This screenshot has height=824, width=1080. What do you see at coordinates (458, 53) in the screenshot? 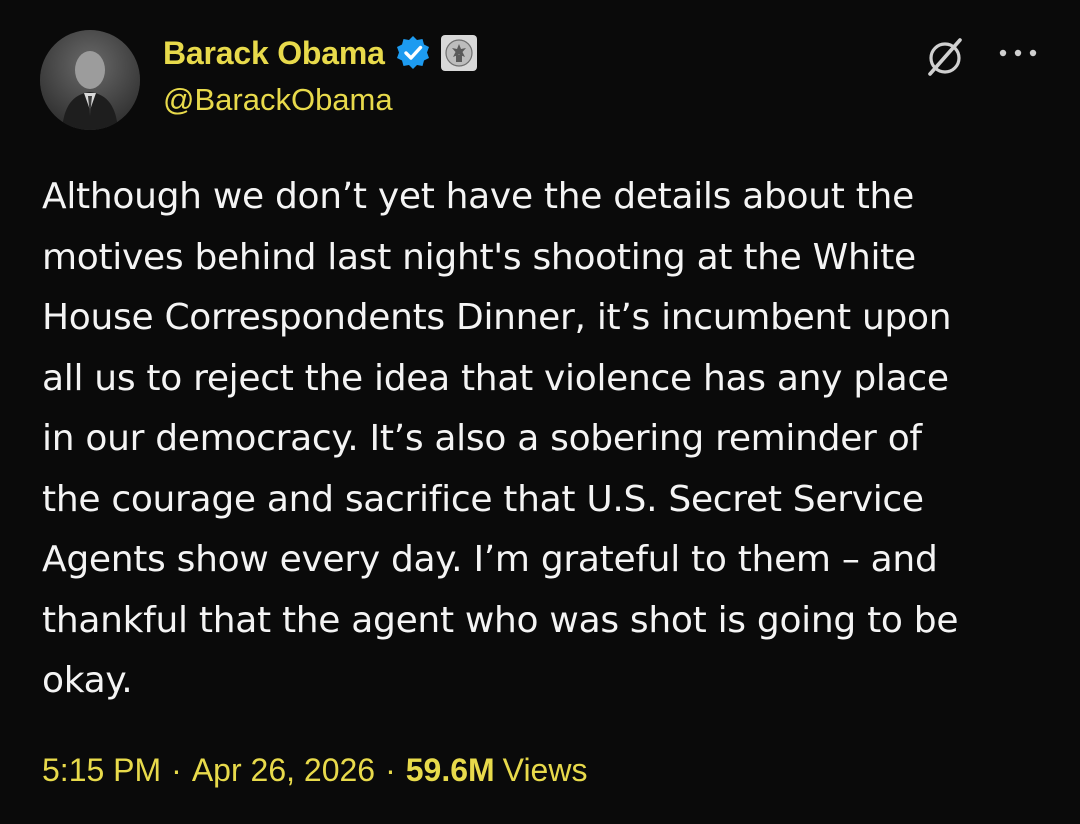
I see `government-seal-icon` at bounding box center [458, 53].